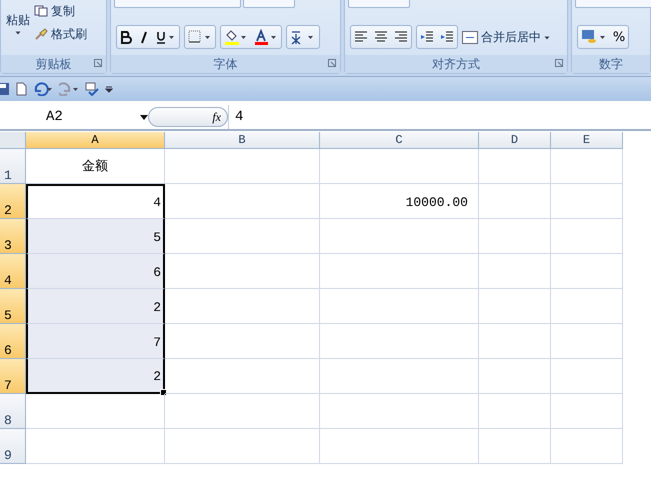 This screenshot has height=491, width=651. I want to click on column-header: E, so click(587, 140).